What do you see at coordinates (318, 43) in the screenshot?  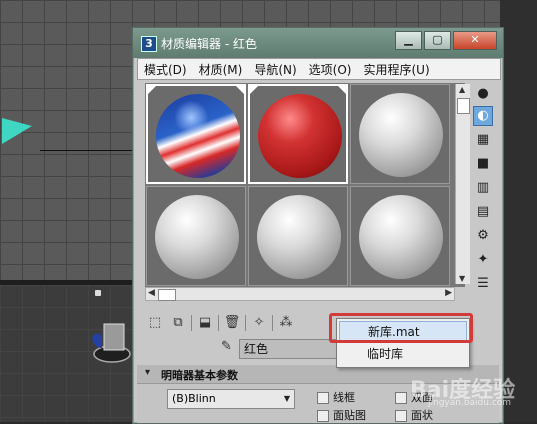 I see `title-bar: 3 材质编辑器 - 红色 ▁ ▢ ✕` at bounding box center [318, 43].